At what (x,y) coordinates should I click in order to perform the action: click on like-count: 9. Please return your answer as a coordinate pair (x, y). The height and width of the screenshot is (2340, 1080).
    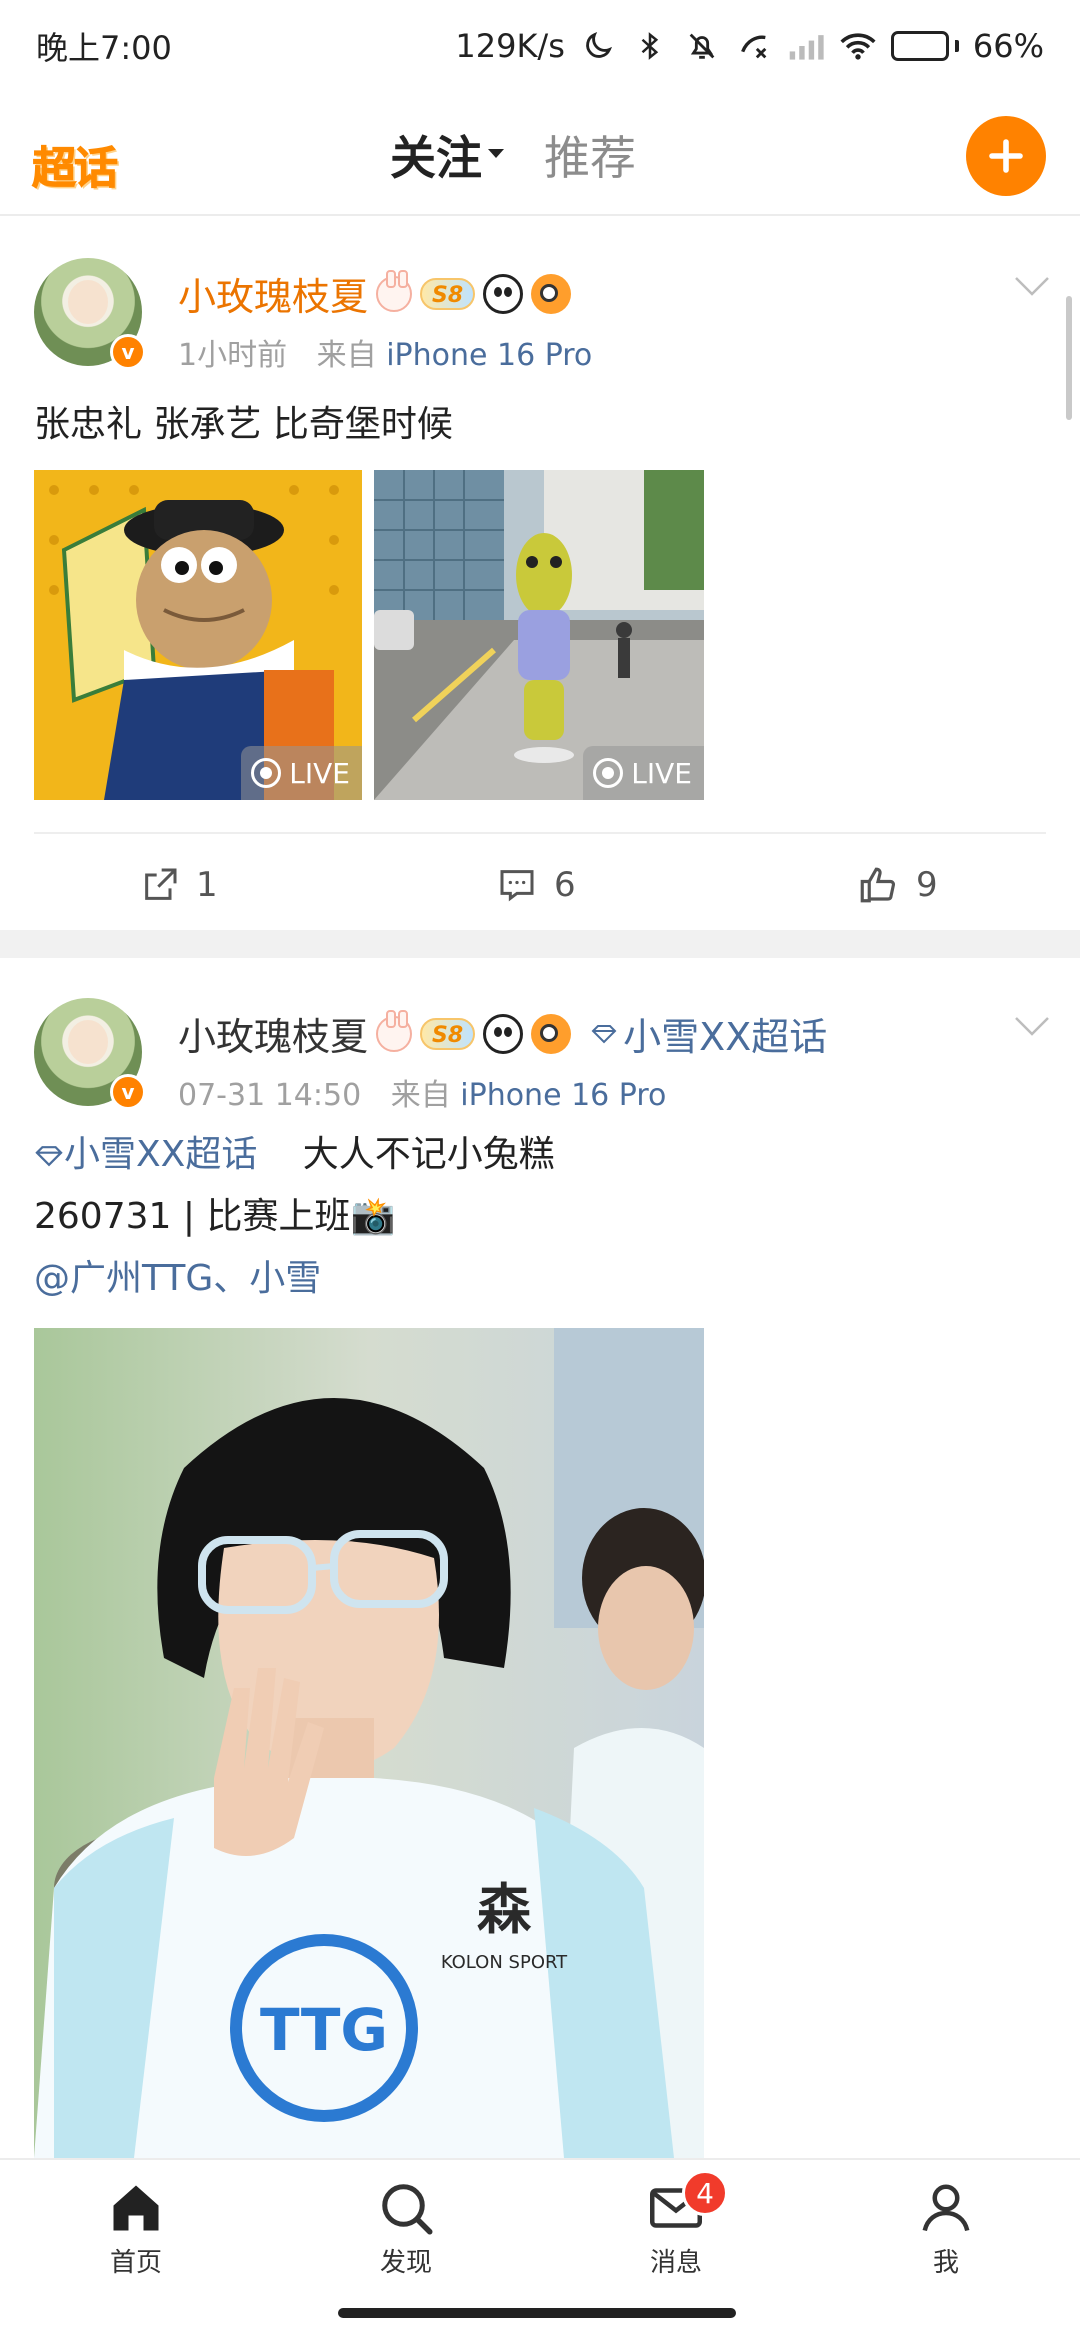
    Looking at the image, I should click on (927, 885).